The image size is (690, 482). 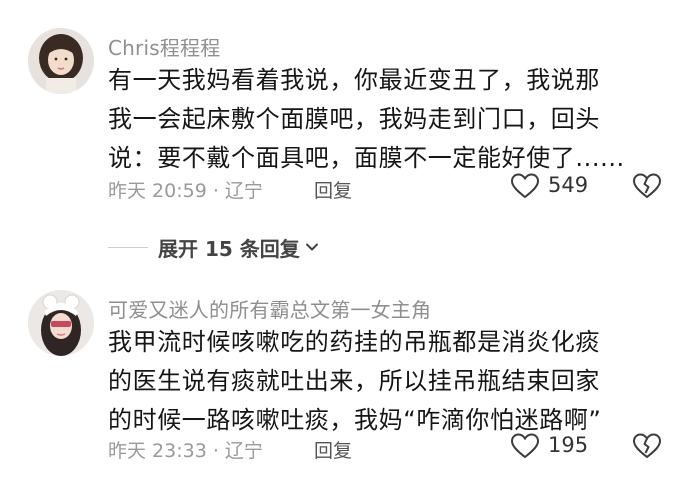 What do you see at coordinates (333, 449) in the screenshot?
I see `reply-button: 回复` at bounding box center [333, 449].